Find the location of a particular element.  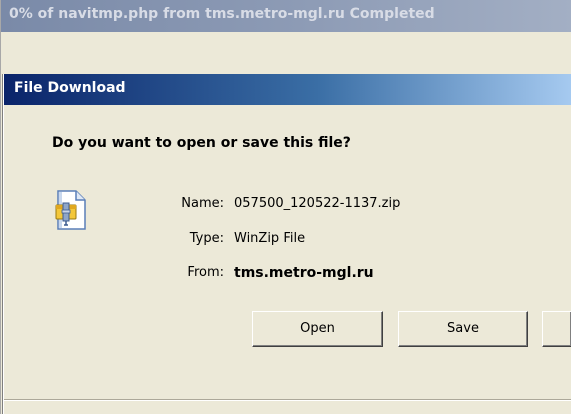

name-label: Name: is located at coordinates (202, 203).